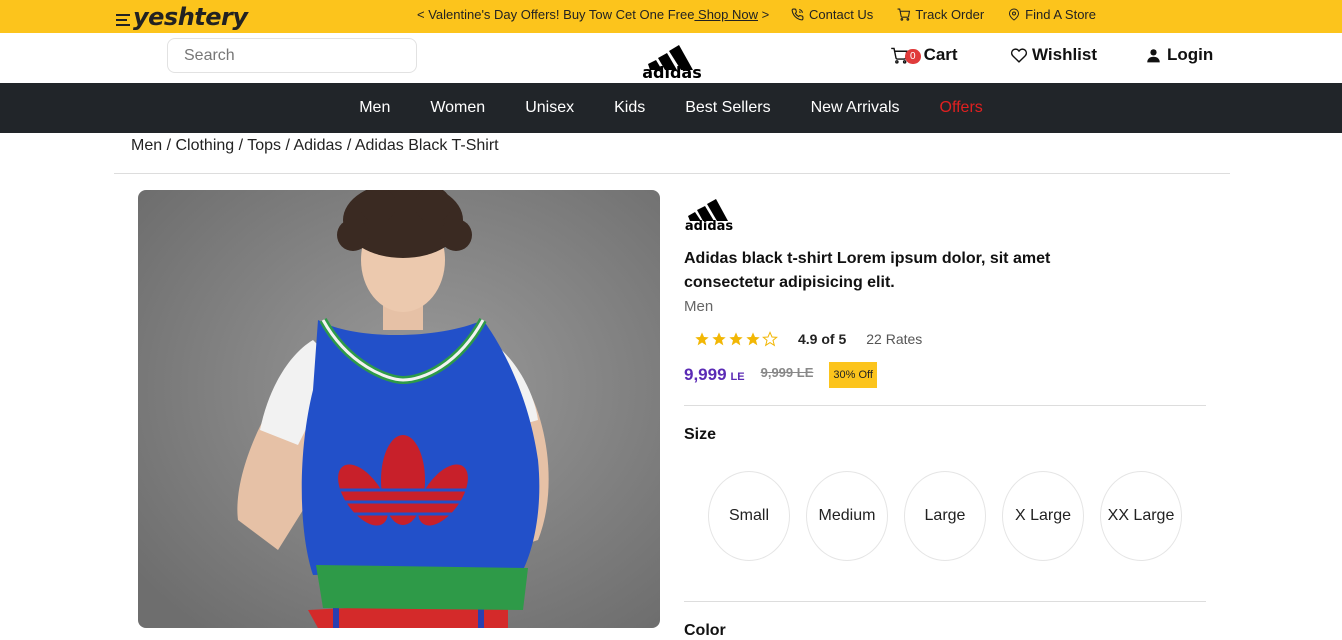 The width and height of the screenshot is (1342, 640). What do you see at coordinates (904, 14) in the screenshot?
I see `cart-icon` at bounding box center [904, 14].